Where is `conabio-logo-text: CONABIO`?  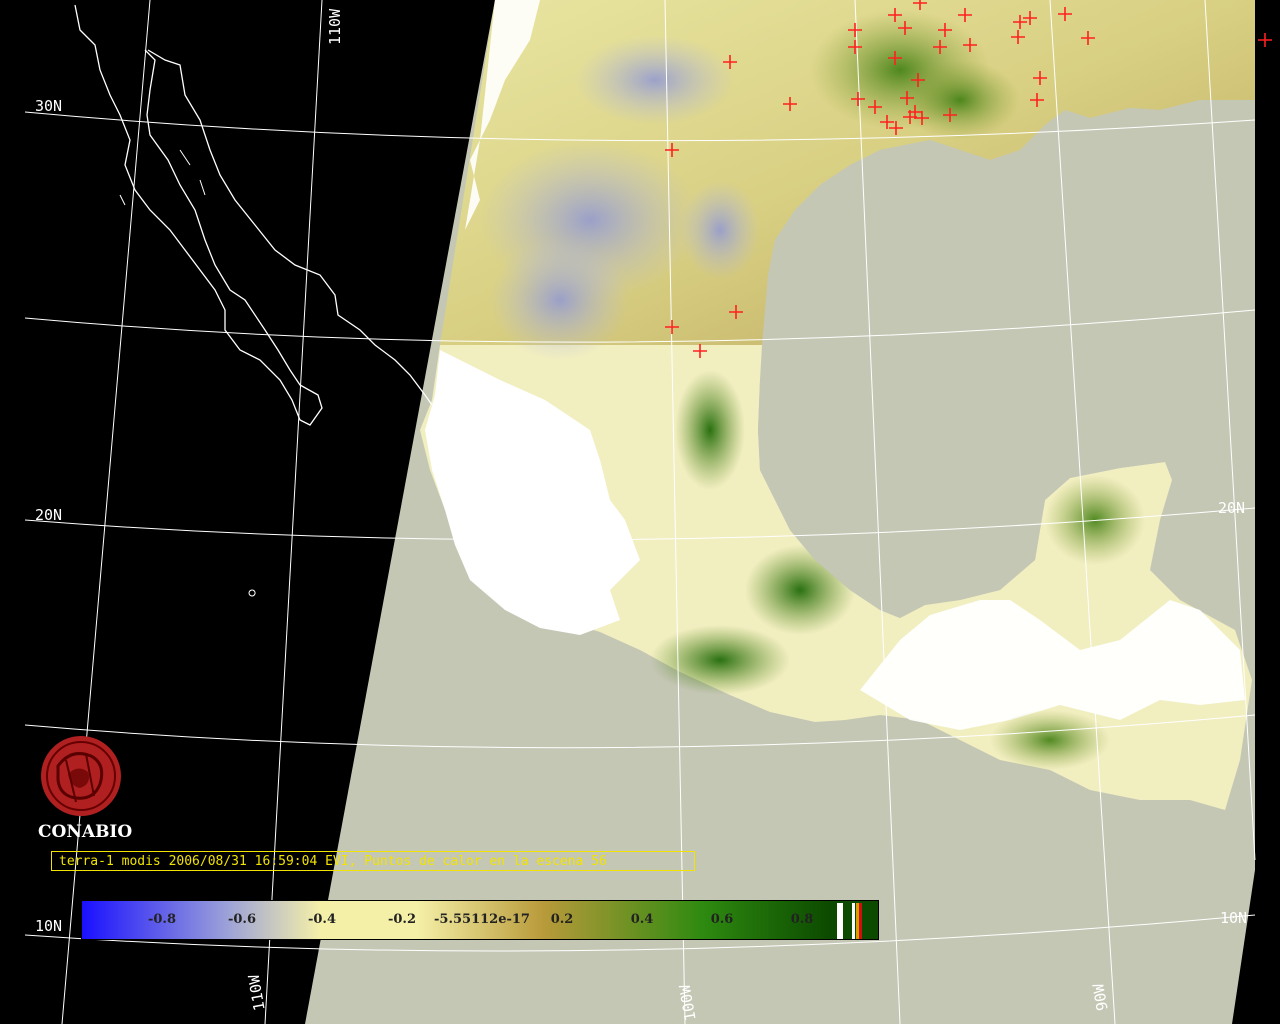
conabio-logo-text: CONABIO is located at coordinates (85, 832).